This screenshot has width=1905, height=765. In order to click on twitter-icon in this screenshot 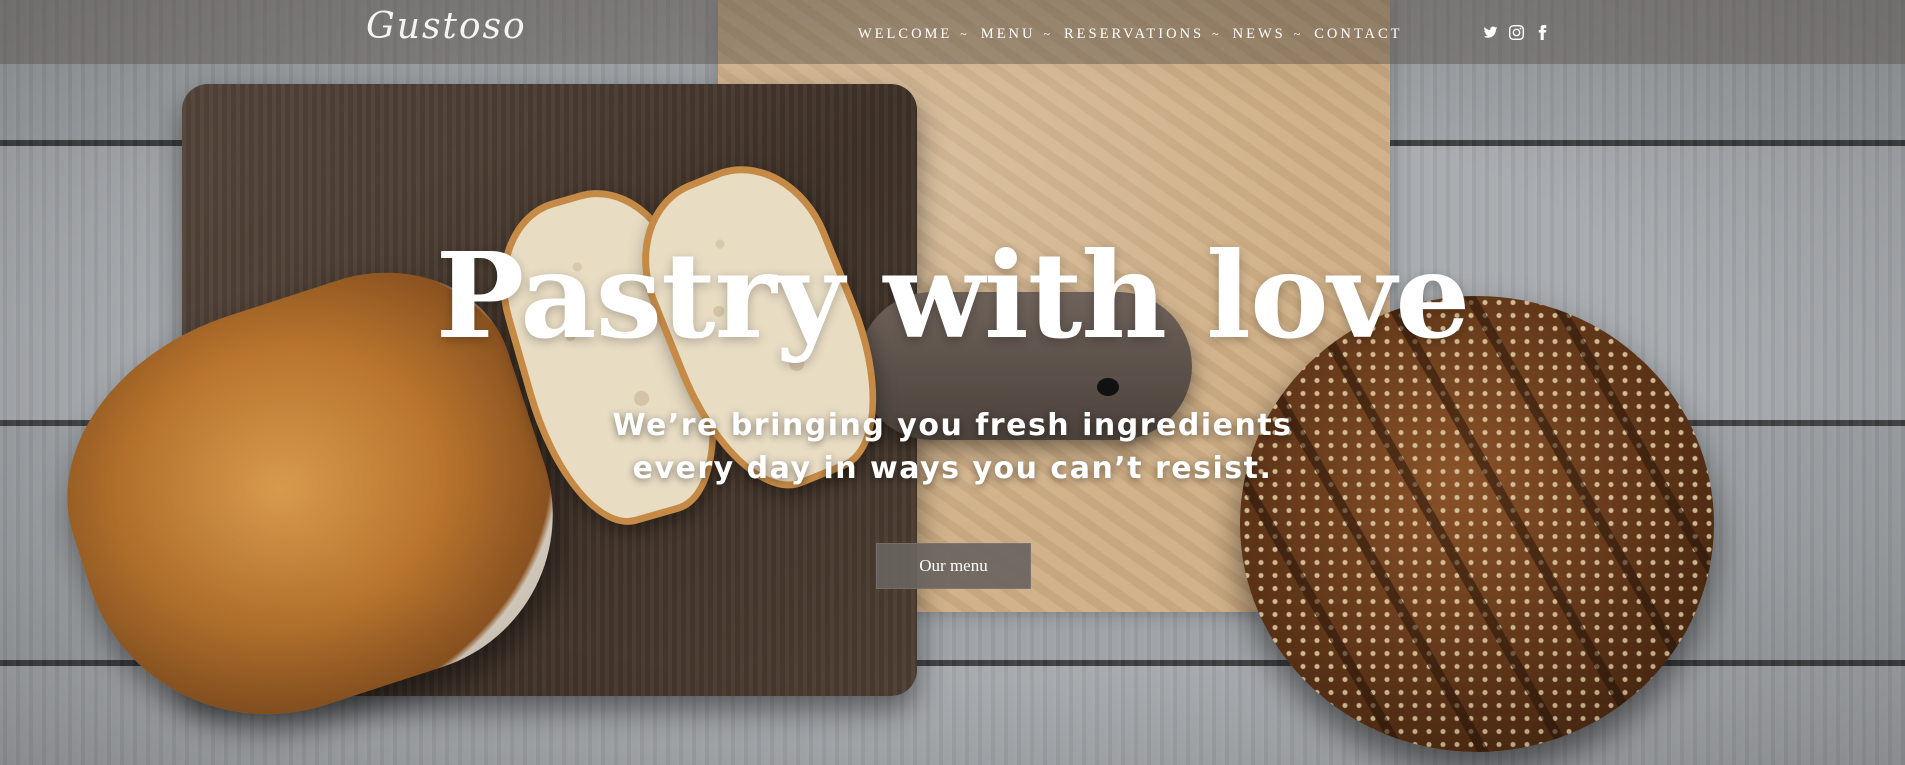, I will do `click(1490, 32)`.